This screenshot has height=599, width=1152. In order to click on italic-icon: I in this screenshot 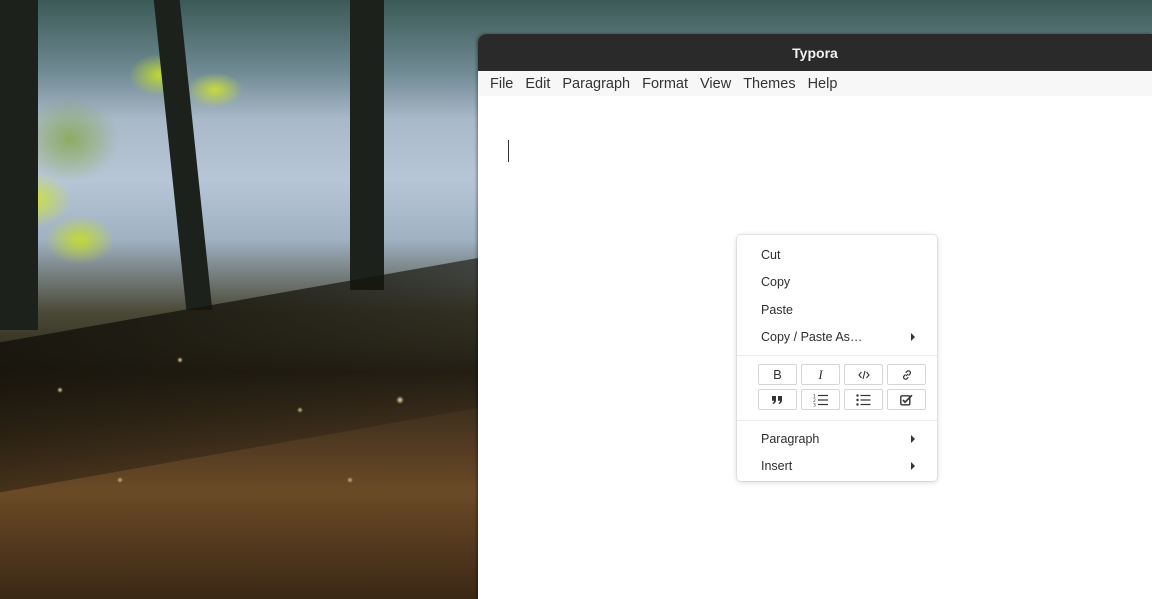, I will do `click(820, 374)`.